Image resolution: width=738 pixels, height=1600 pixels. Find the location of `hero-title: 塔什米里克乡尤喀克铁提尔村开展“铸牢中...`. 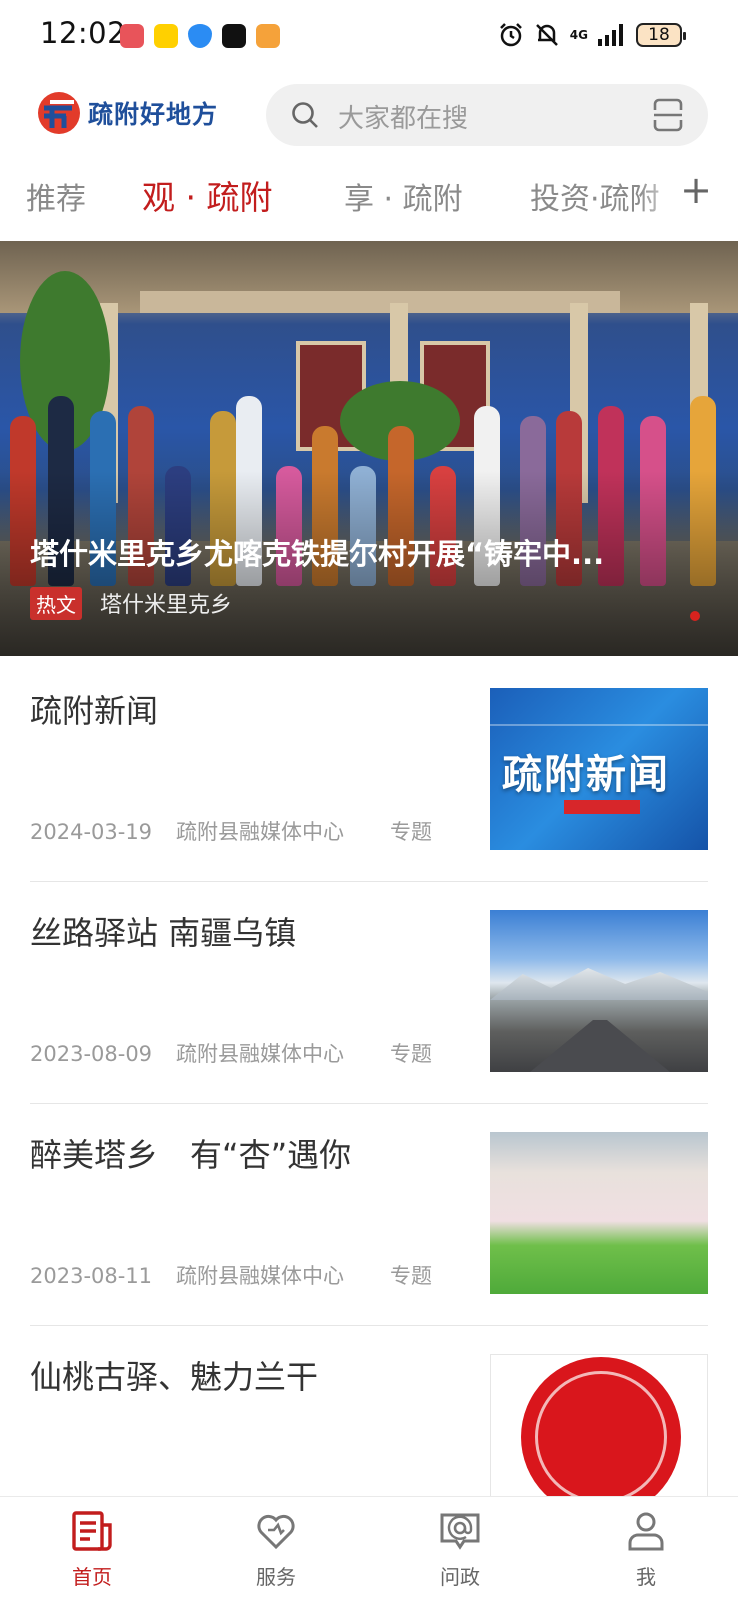

hero-title: 塔什米里克乡尤喀克铁提尔村开展“铸牢中... is located at coordinates (317, 554).